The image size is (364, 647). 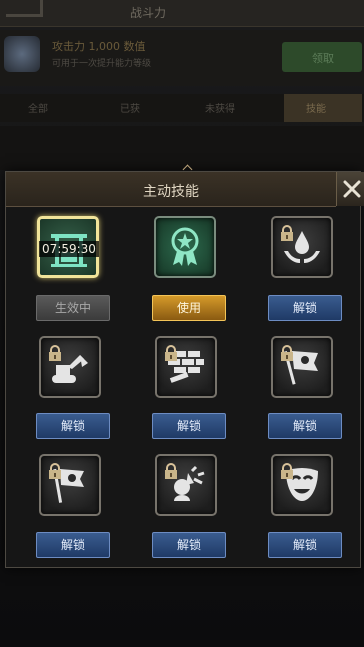 I want to click on background-tab: 已获, so click(x=130, y=109).